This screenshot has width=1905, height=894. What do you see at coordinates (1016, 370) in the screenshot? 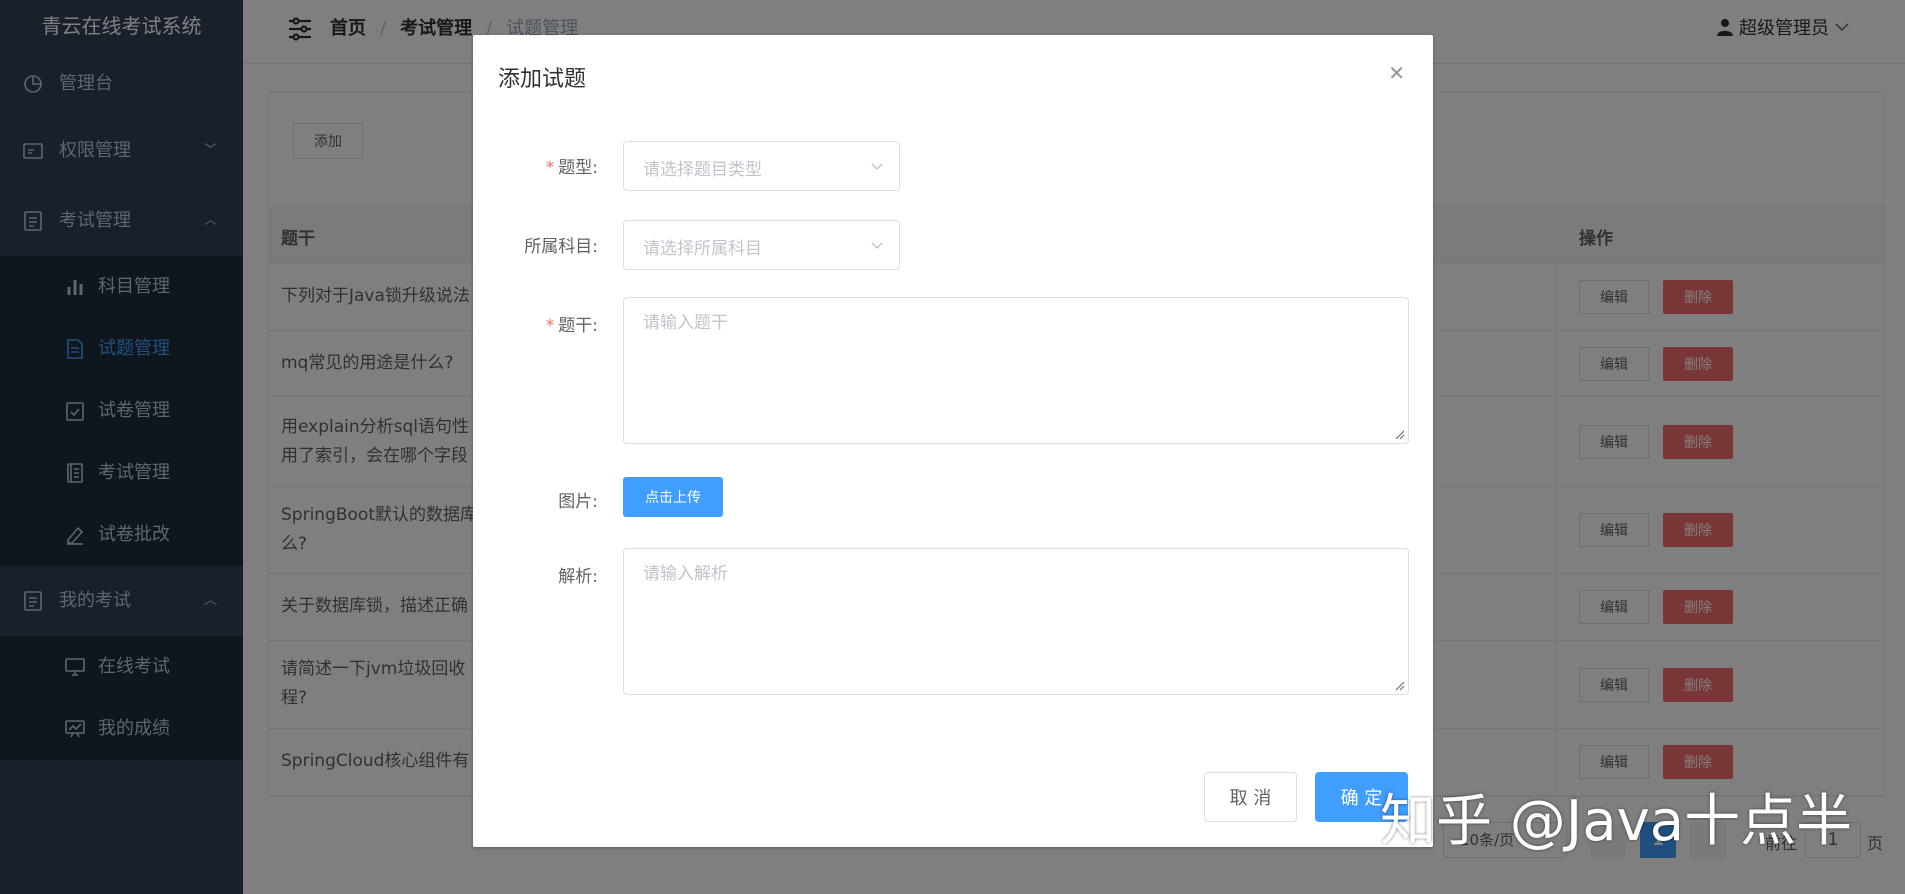
I see `stem-textarea: 请输入题干` at bounding box center [1016, 370].